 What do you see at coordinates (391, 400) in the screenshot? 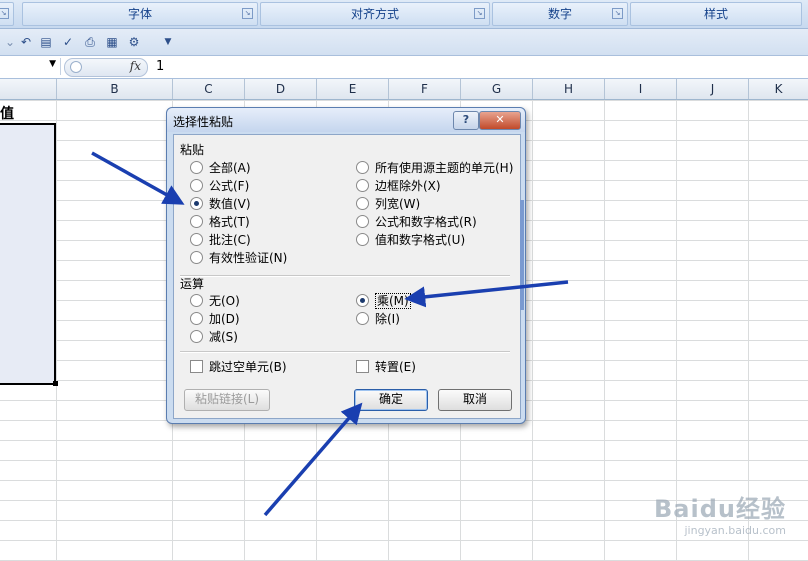
I see `ok-button: 确定` at bounding box center [391, 400].